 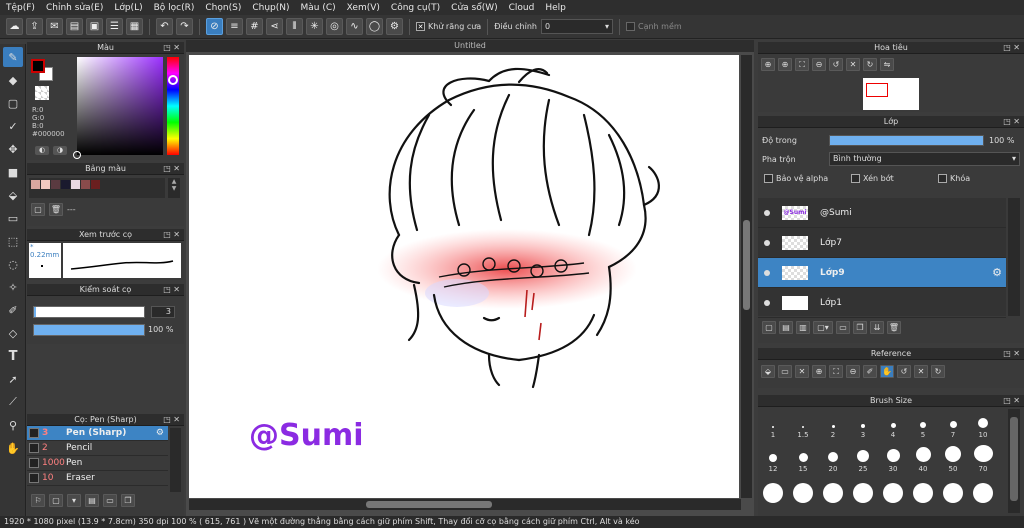 What do you see at coordinates (893, 459) in the screenshot?
I see `brush-size-cell: 30` at bounding box center [893, 459].